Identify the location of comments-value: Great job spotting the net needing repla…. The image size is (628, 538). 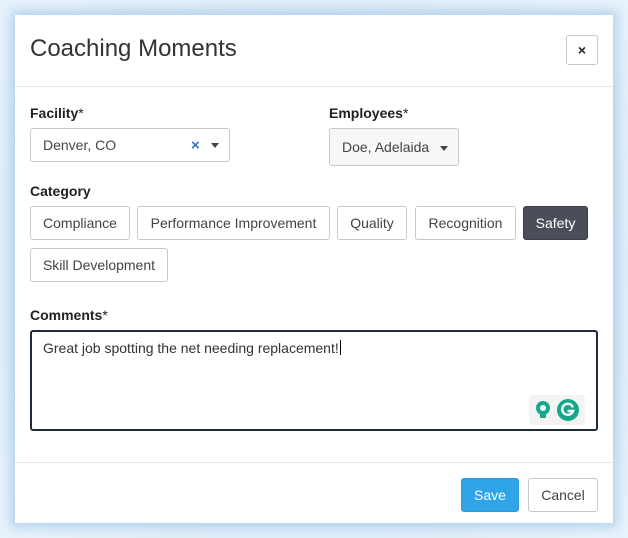
(191, 348).